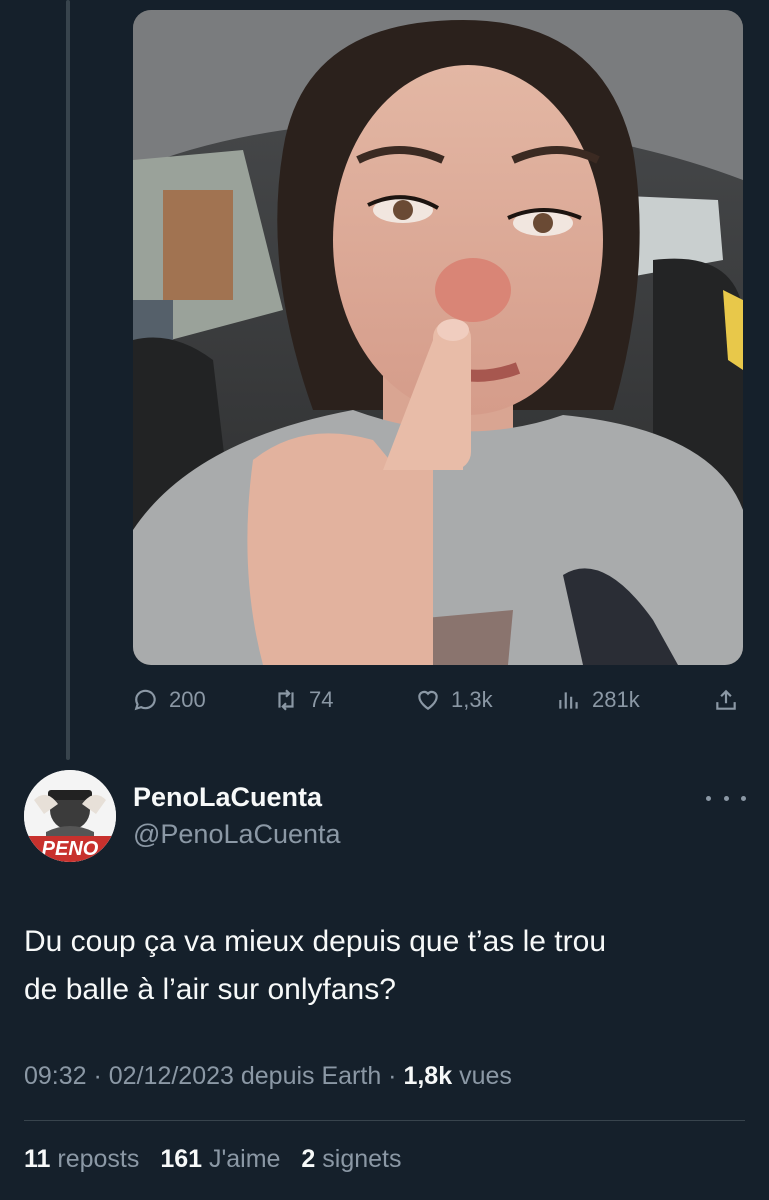 The width and height of the screenshot is (769, 1200). I want to click on tweet-text-line: de balle à l’air sur onlyfans?, so click(210, 989).